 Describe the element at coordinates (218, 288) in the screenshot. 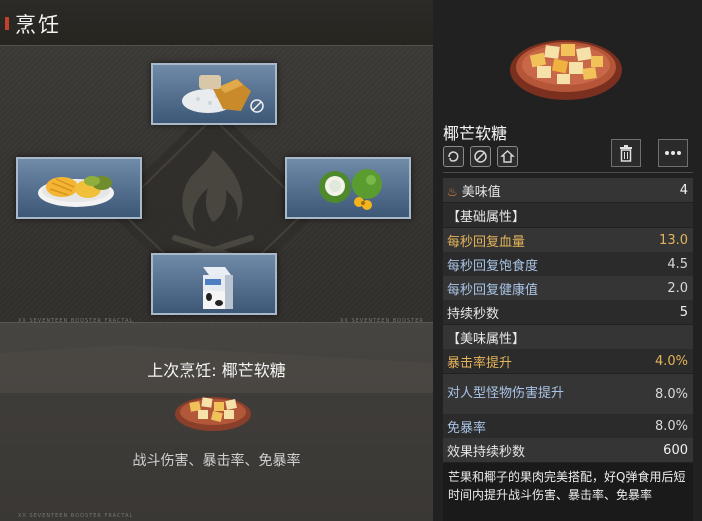

I see `milk-carton-icon` at that location.